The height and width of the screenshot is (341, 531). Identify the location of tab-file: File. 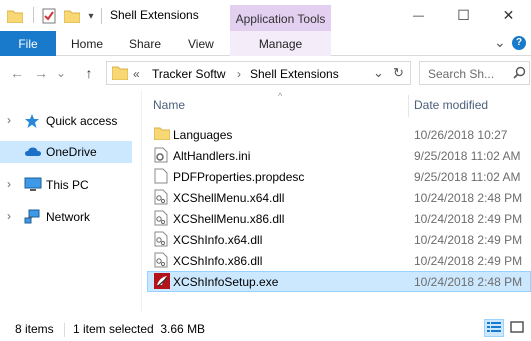
(28, 43).